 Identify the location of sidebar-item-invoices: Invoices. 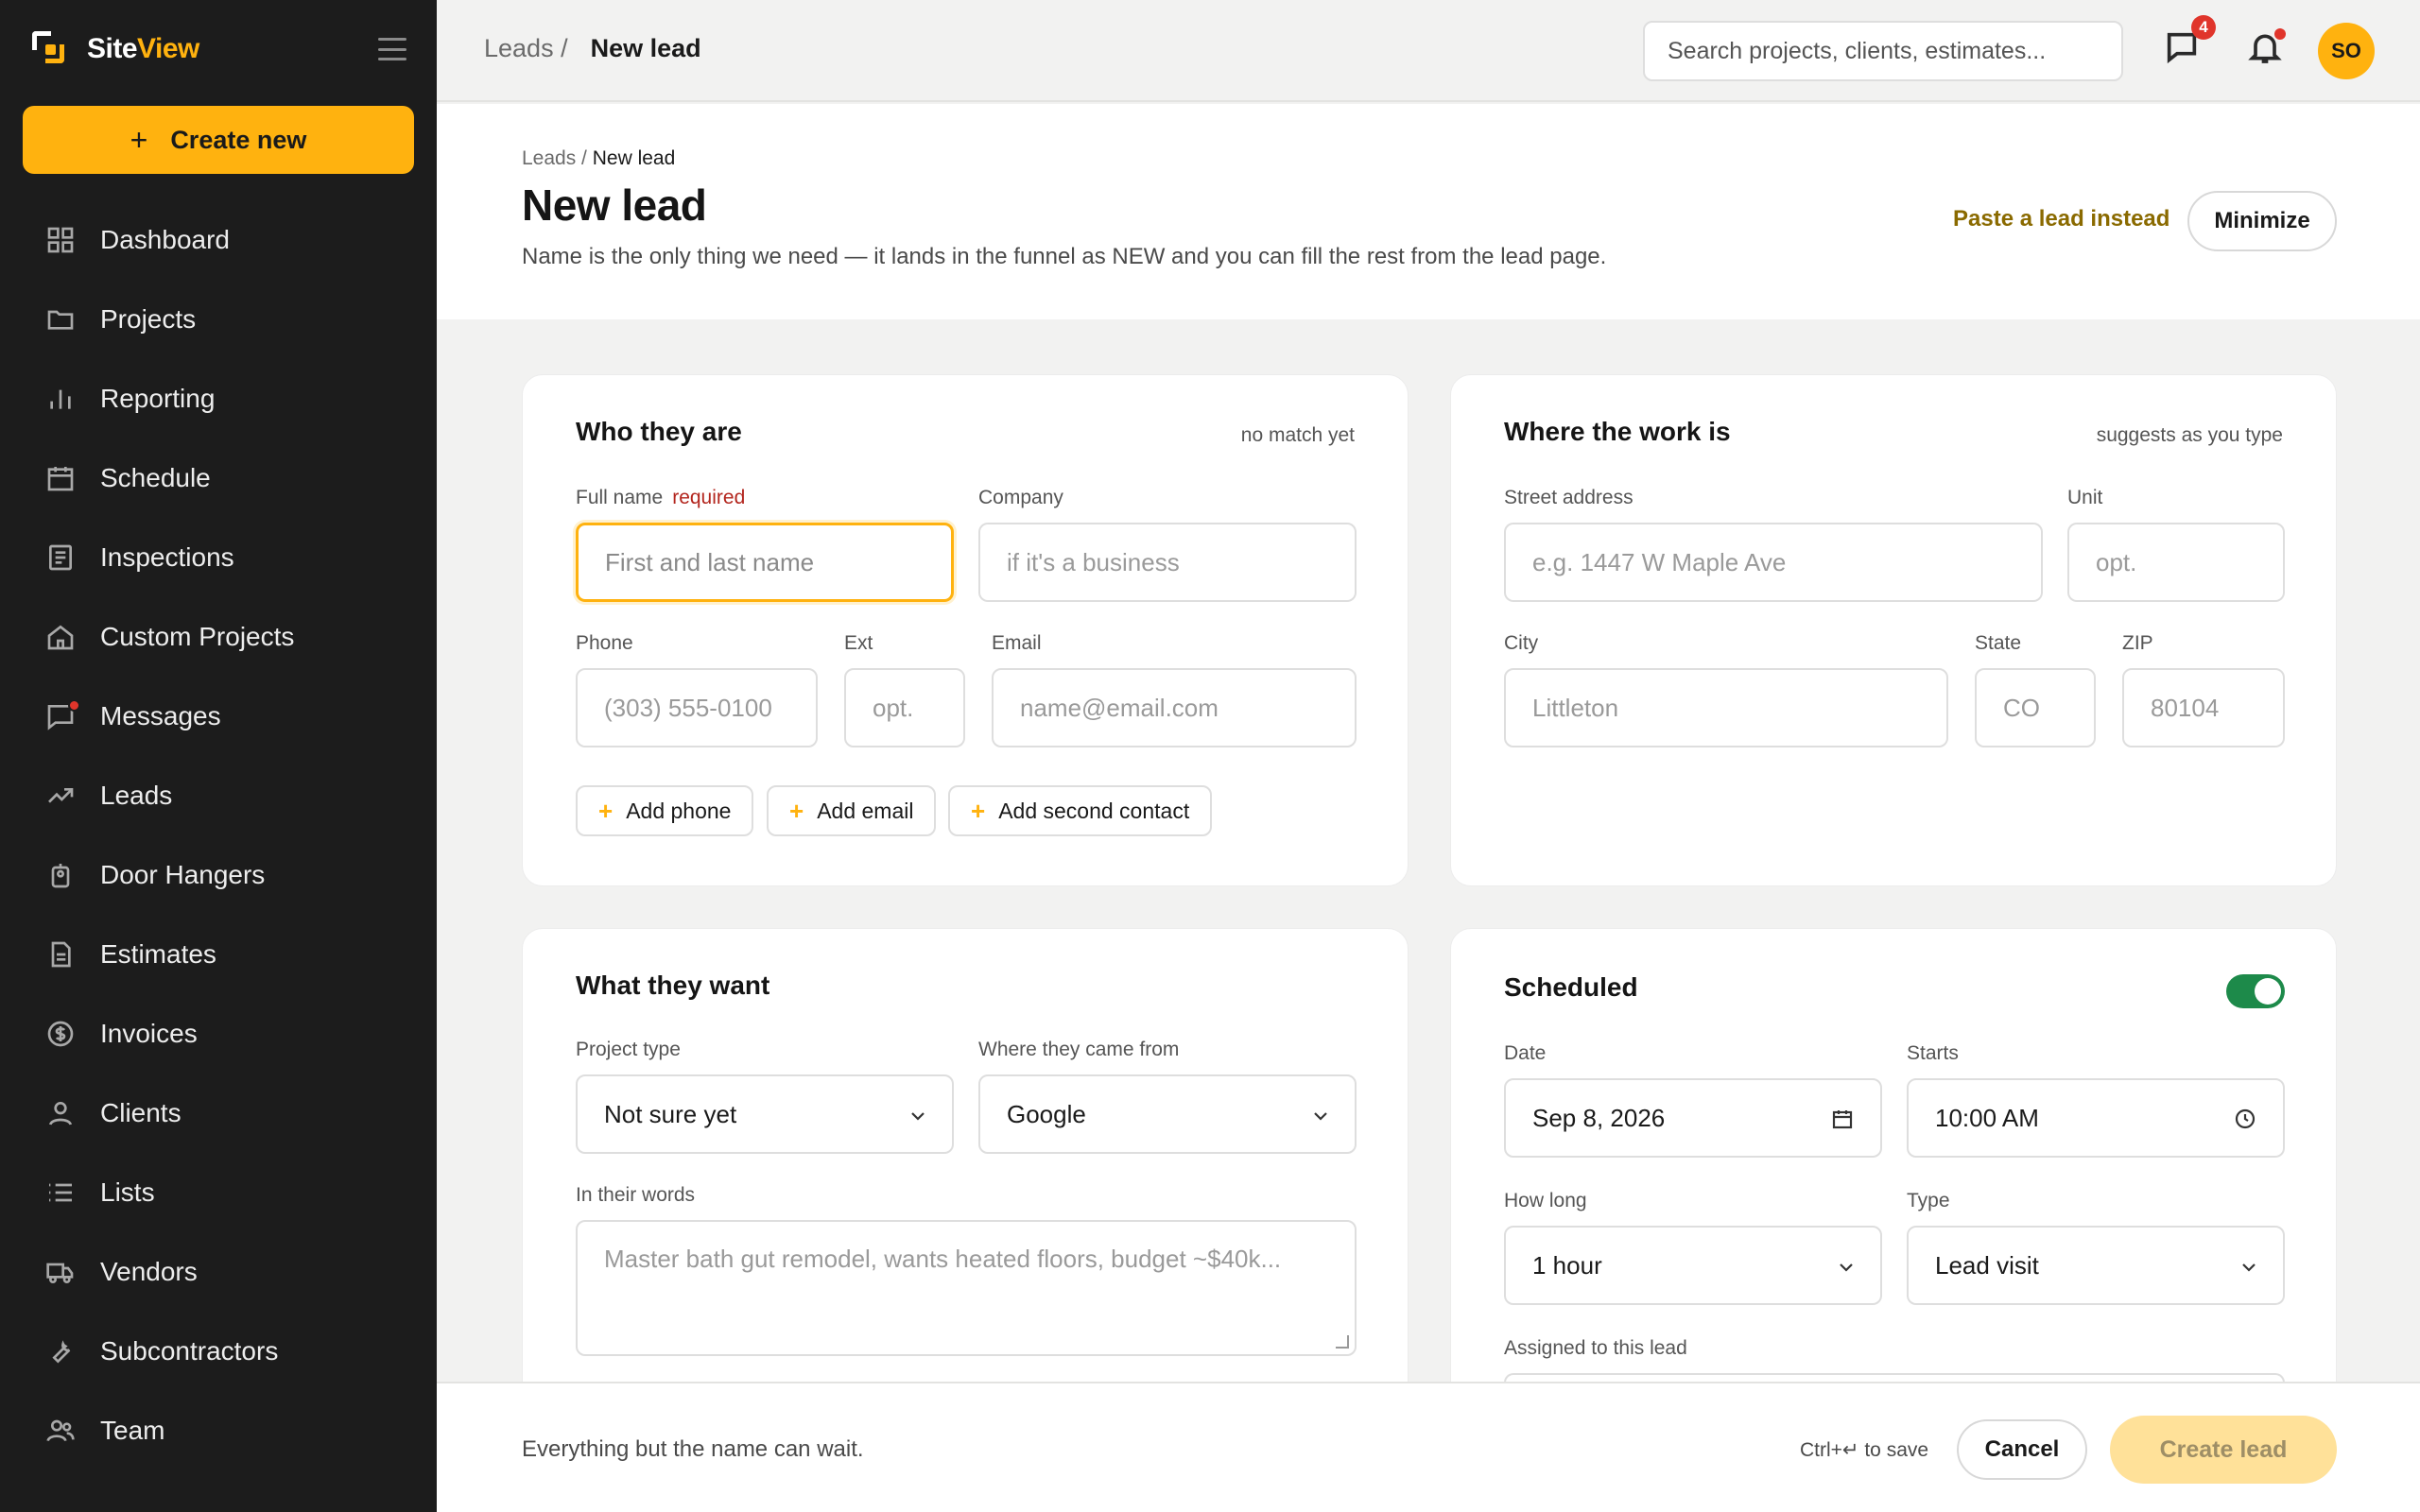
(218, 1034).